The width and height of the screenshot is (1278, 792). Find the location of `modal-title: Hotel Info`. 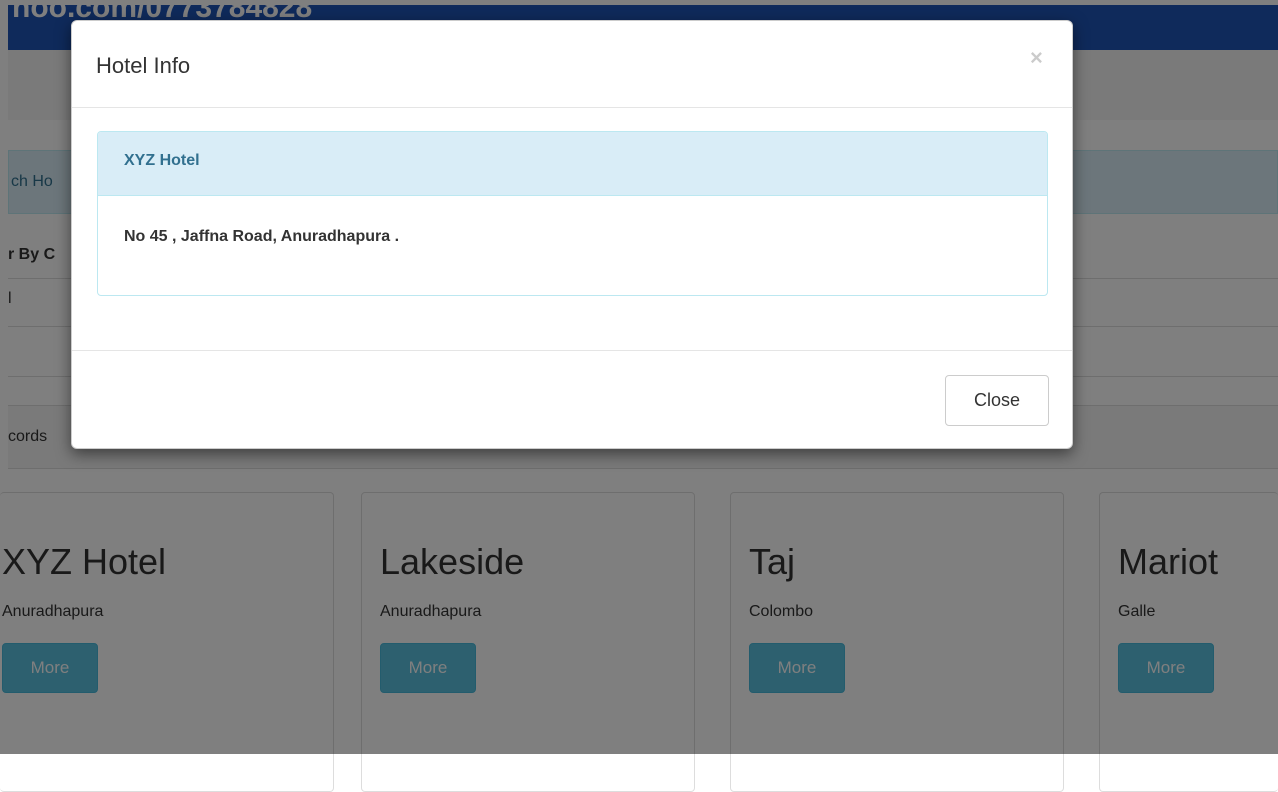

modal-title: Hotel Info is located at coordinates (143, 65).